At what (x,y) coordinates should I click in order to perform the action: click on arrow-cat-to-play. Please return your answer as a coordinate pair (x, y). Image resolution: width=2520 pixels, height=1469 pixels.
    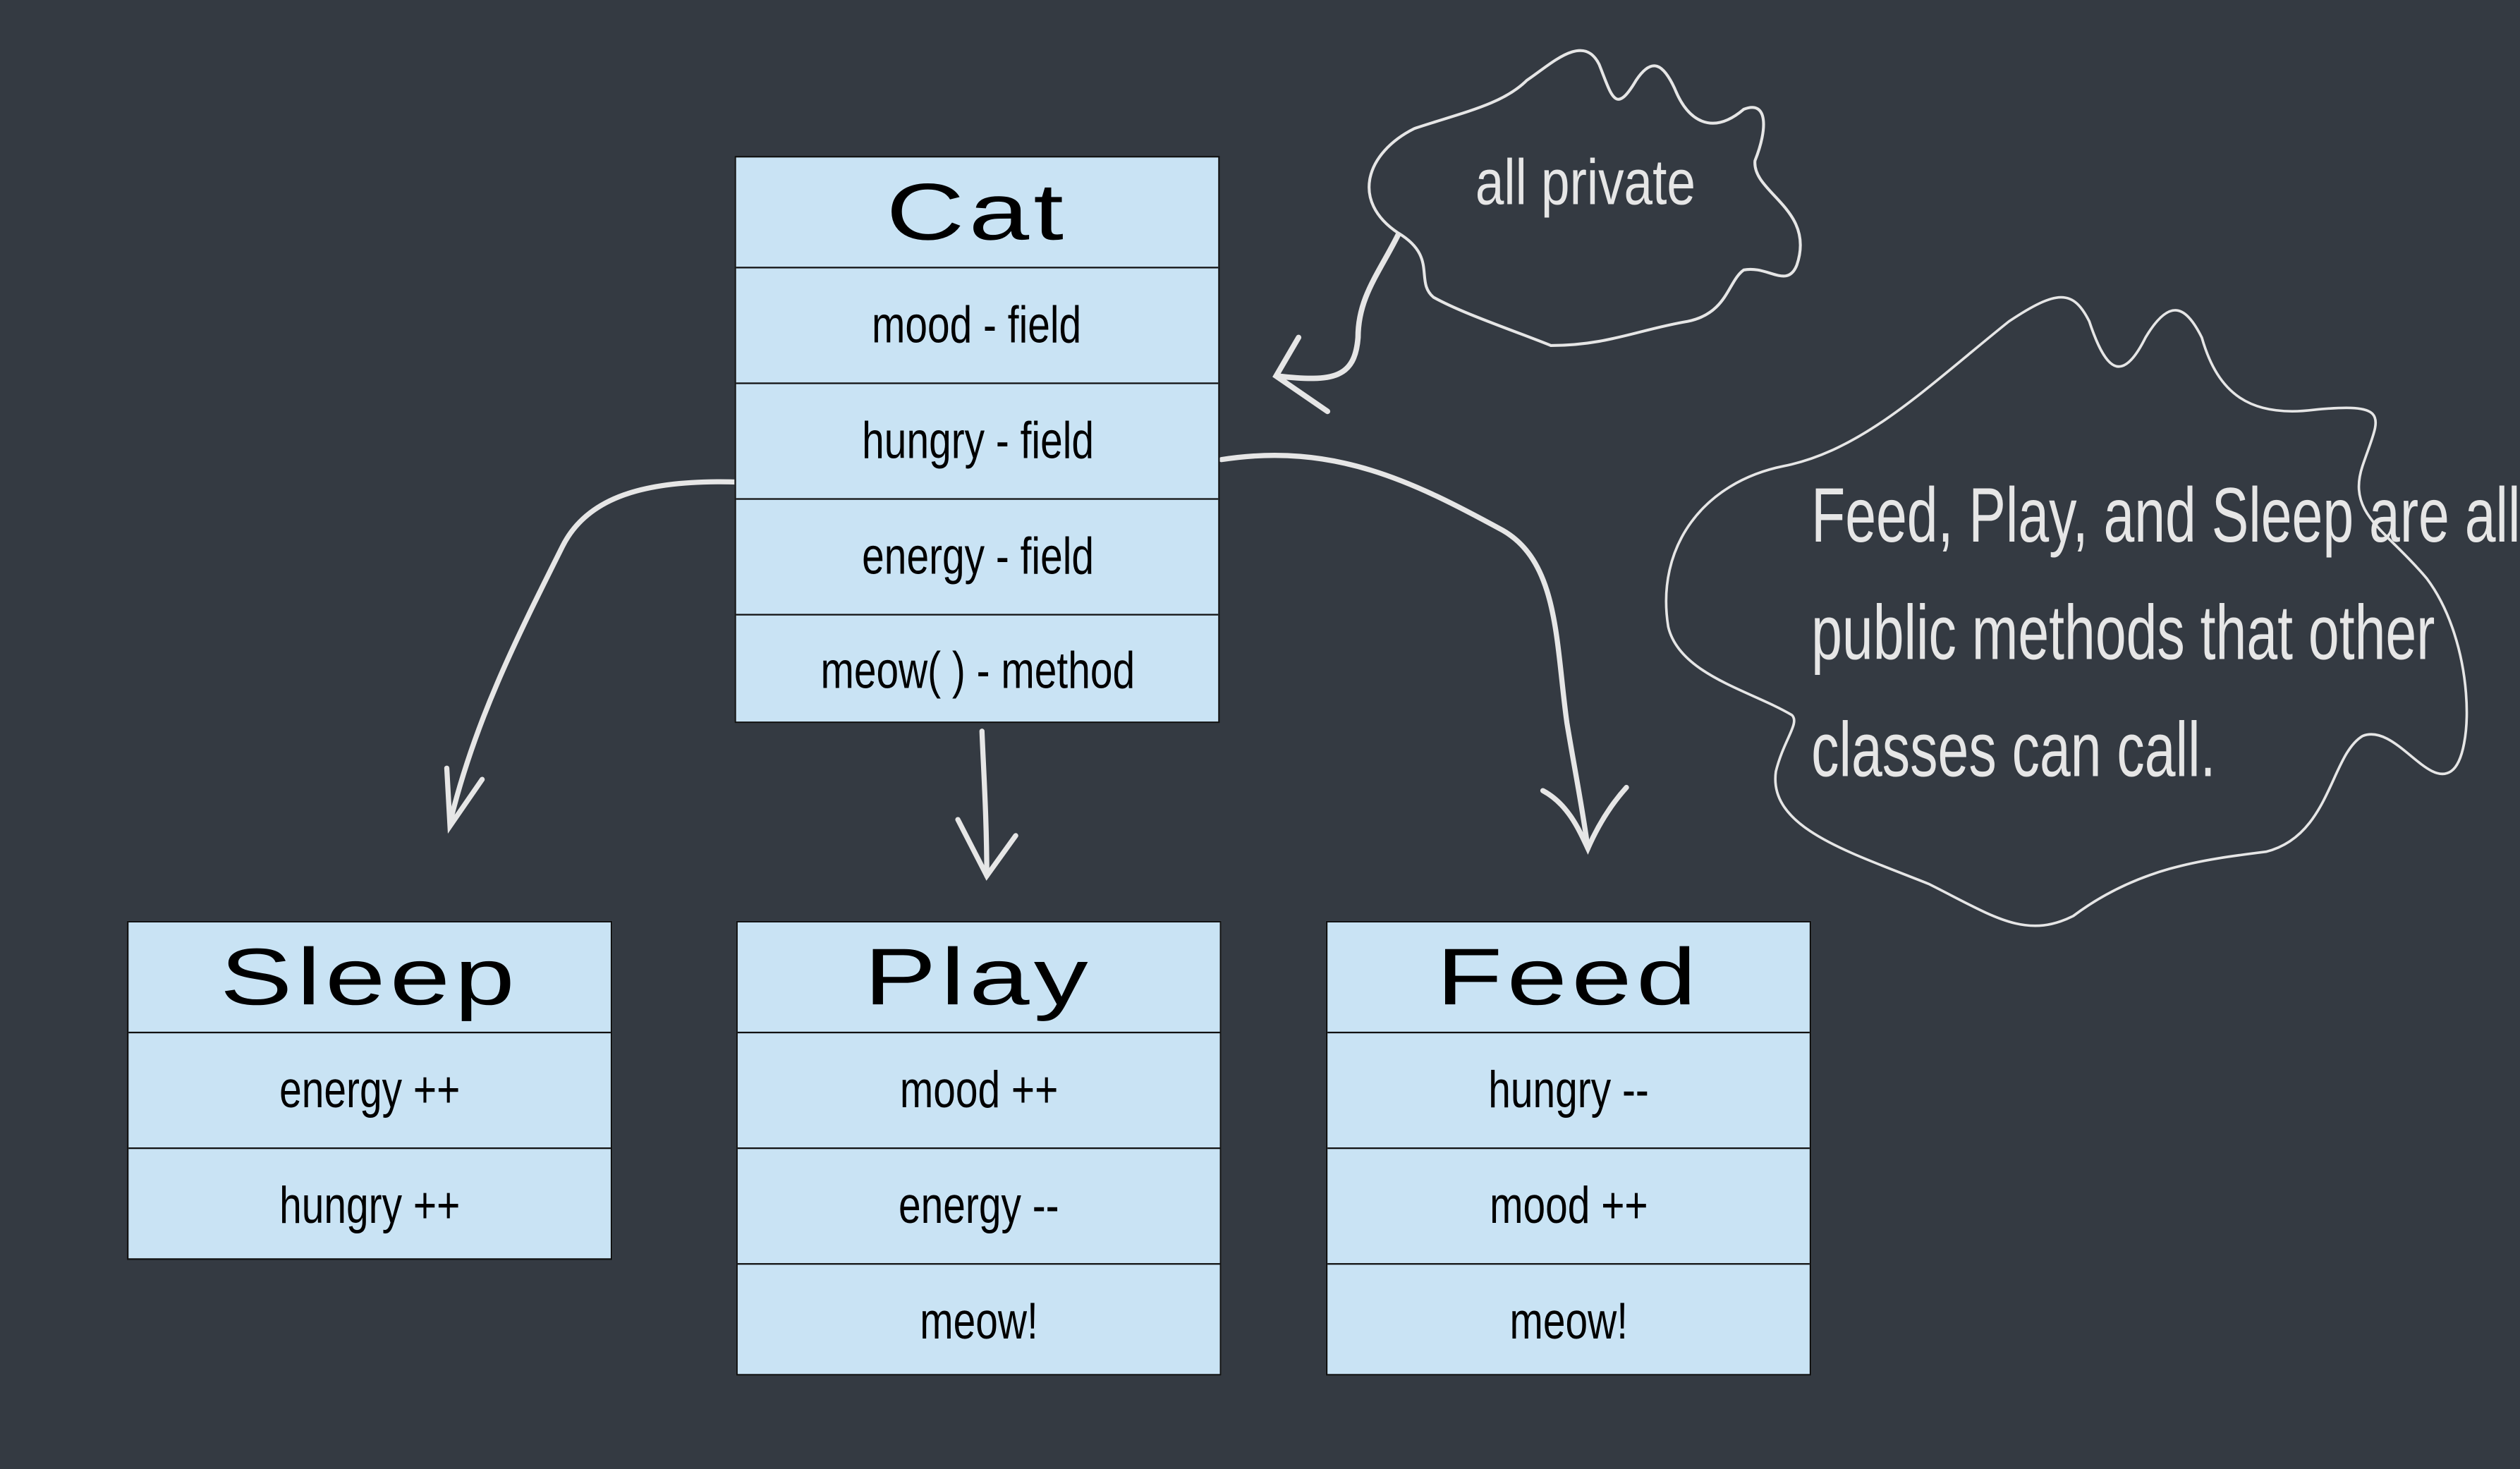
    Looking at the image, I should click on (985, 804).